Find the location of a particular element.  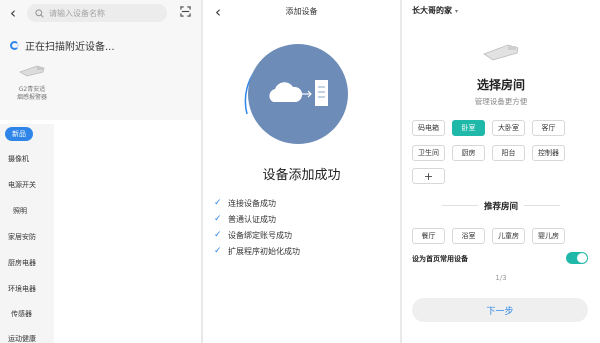

room-chip: 客厅 is located at coordinates (548, 128).